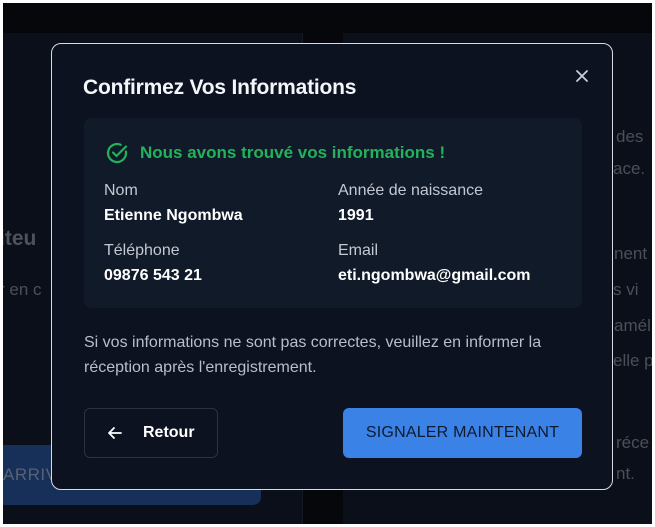  I want to click on background-right-text: ace., so click(629, 168).